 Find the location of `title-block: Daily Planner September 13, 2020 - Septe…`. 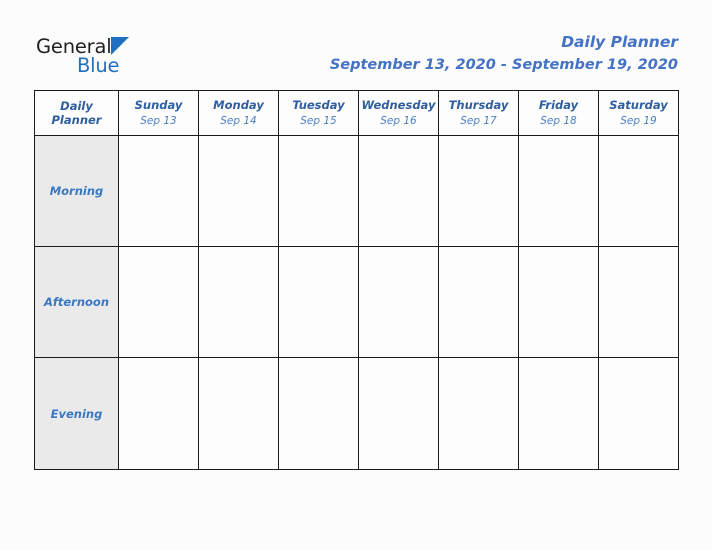

title-block: Daily Planner September 13, 2020 - Septe… is located at coordinates (504, 54).